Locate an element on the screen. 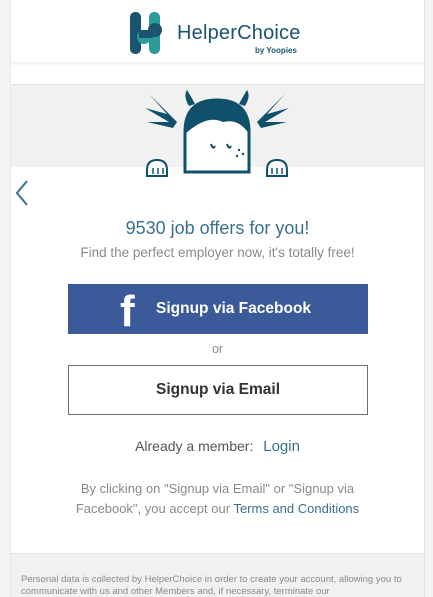 The image size is (433, 597). job-offers-headline: 9530 job offers for you! is located at coordinates (217, 228).